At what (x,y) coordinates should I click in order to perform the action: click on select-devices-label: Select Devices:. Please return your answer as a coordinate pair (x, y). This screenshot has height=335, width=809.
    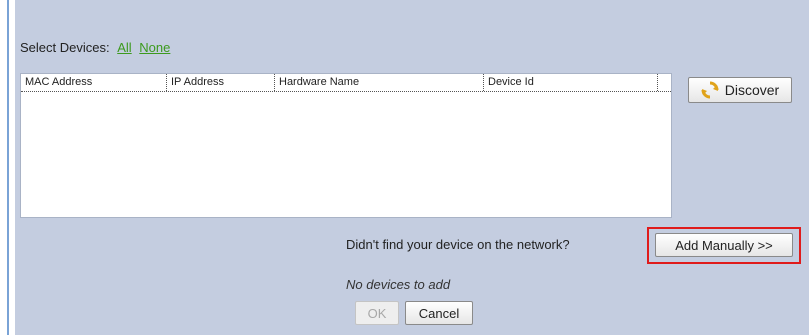
    Looking at the image, I should click on (65, 47).